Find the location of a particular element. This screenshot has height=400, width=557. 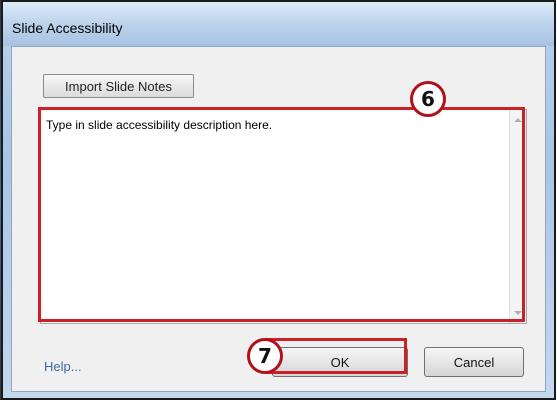

import-slide-notes-button: Import Slide Notes is located at coordinates (118, 86).